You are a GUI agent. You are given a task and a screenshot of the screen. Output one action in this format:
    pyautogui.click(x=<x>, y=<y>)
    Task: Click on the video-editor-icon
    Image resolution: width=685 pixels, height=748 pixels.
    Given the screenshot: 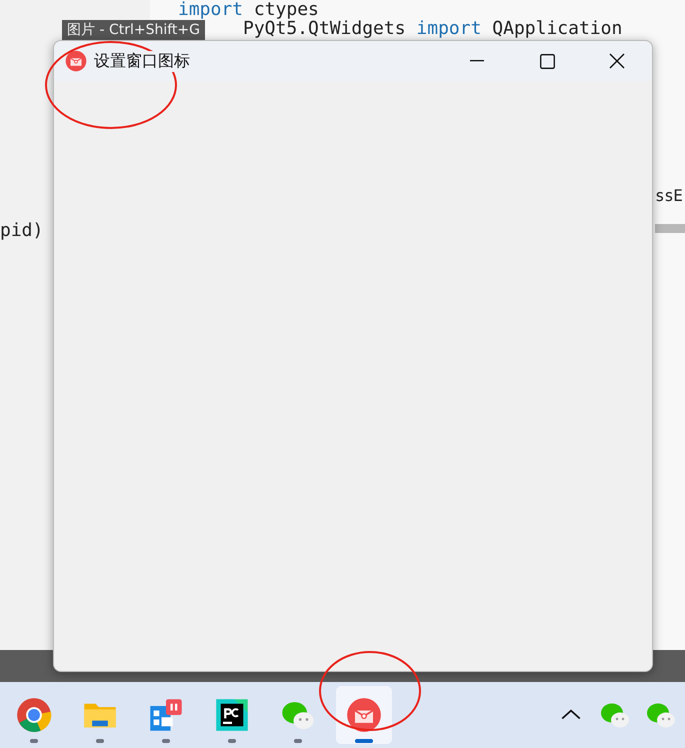 What is the action you would take?
    pyautogui.click(x=166, y=715)
    